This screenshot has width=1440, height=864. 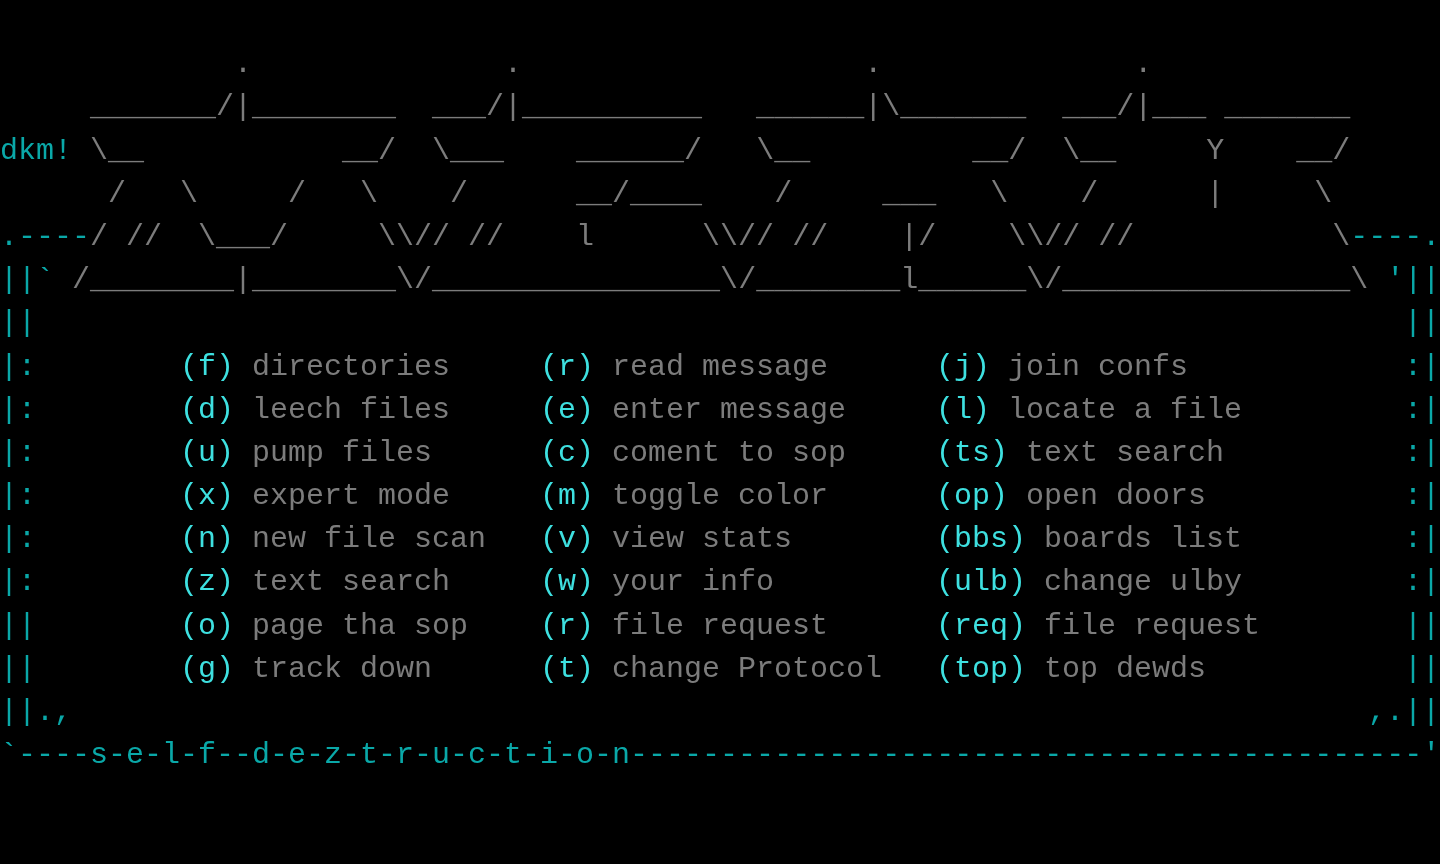 What do you see at coordinates (720, 151) in the screenshot?
I see `ascii-logo-line: \__ __/ \___ ______/ \__ __/ \__ Y __/` at bounding box center [720, 151].